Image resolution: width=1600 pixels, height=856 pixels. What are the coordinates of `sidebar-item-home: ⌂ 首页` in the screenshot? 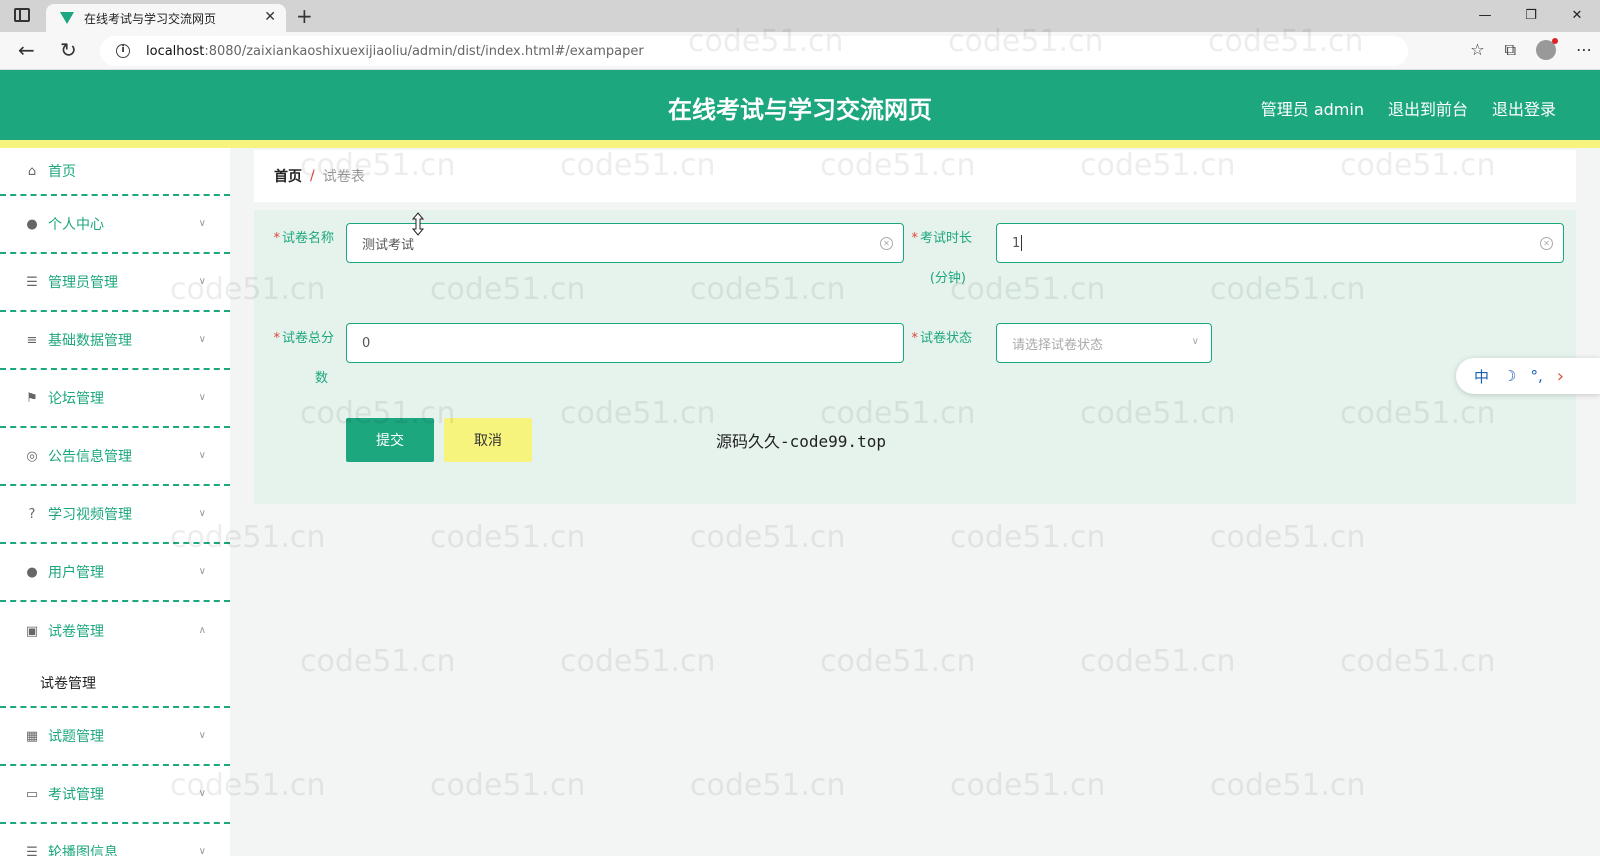 It's located at (115, 172).